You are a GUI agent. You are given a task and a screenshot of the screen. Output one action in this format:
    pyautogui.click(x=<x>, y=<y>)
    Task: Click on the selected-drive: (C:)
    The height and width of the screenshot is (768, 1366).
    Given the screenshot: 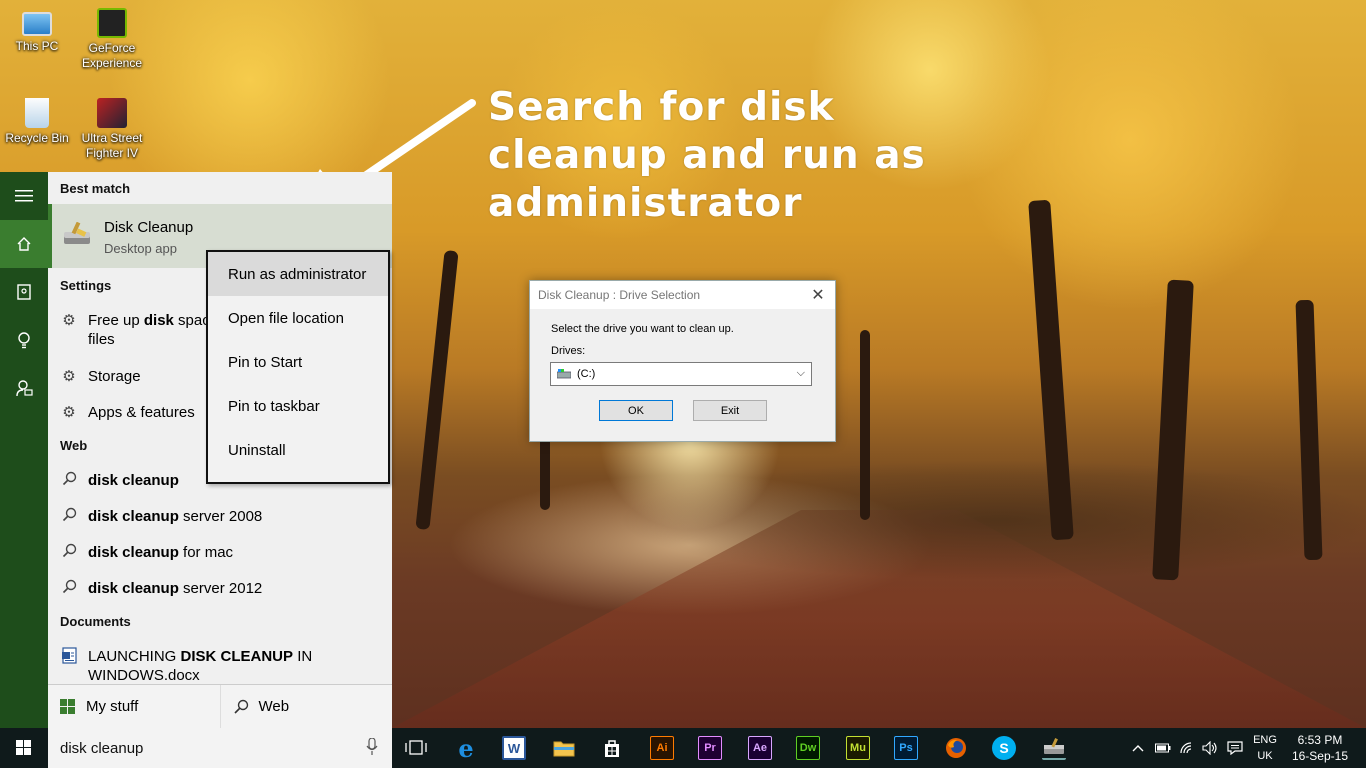 What is the action you would take?
    pyautogui.click(x=586, y=374)
    